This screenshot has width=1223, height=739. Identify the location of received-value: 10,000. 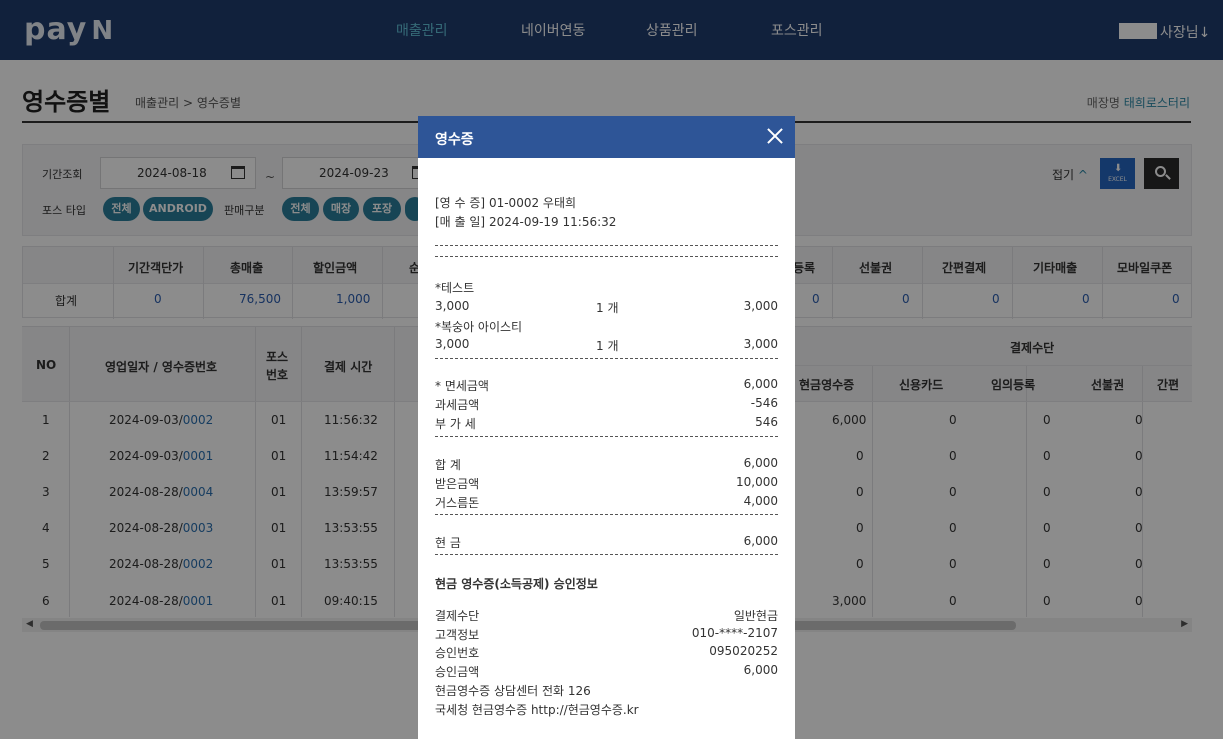
(757, 482).